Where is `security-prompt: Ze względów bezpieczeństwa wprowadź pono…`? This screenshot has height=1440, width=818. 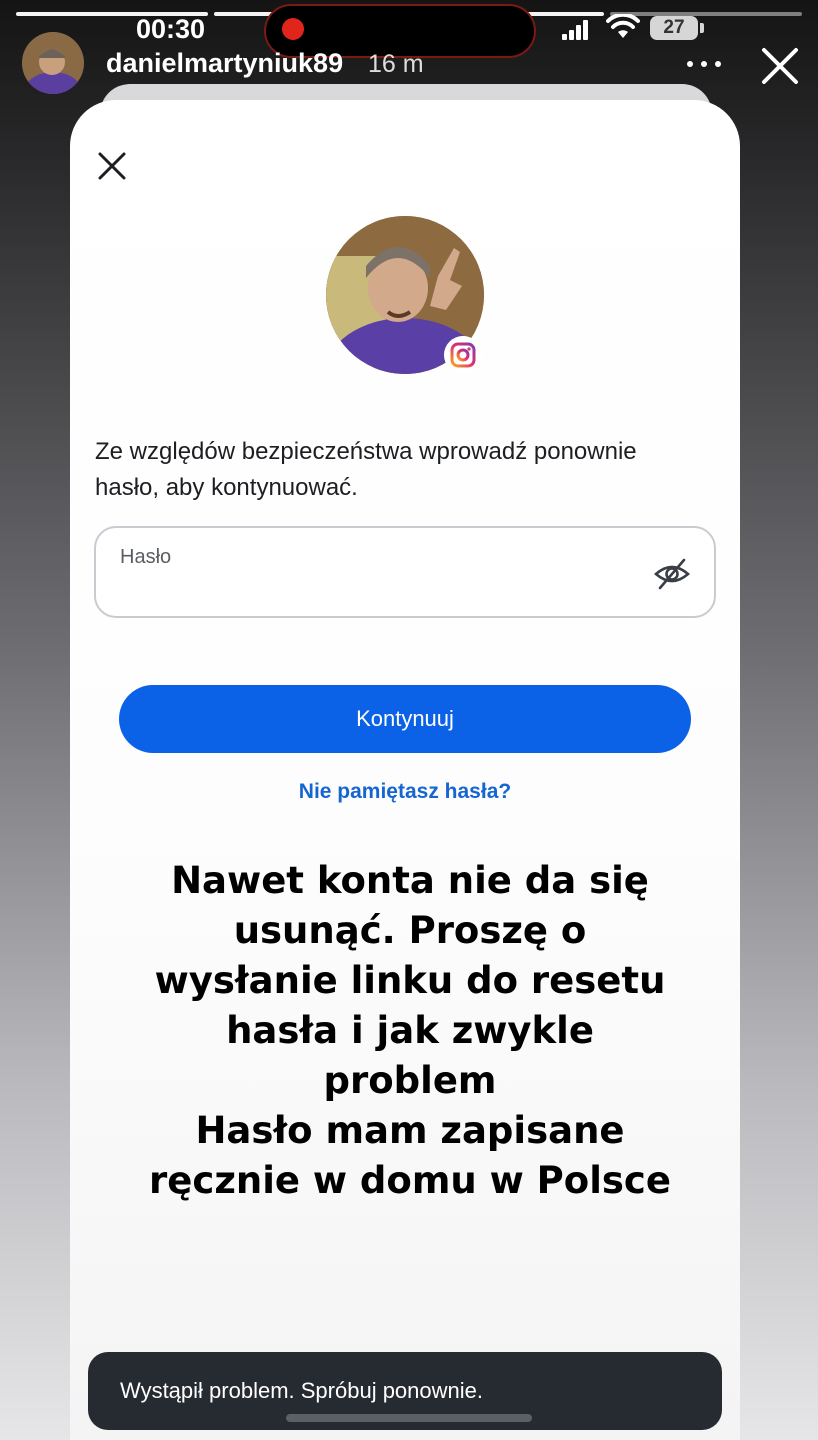 security-prompt: Ze względów bezpieczeństwa wprowadź pono… is located at coordinates (366, 469).